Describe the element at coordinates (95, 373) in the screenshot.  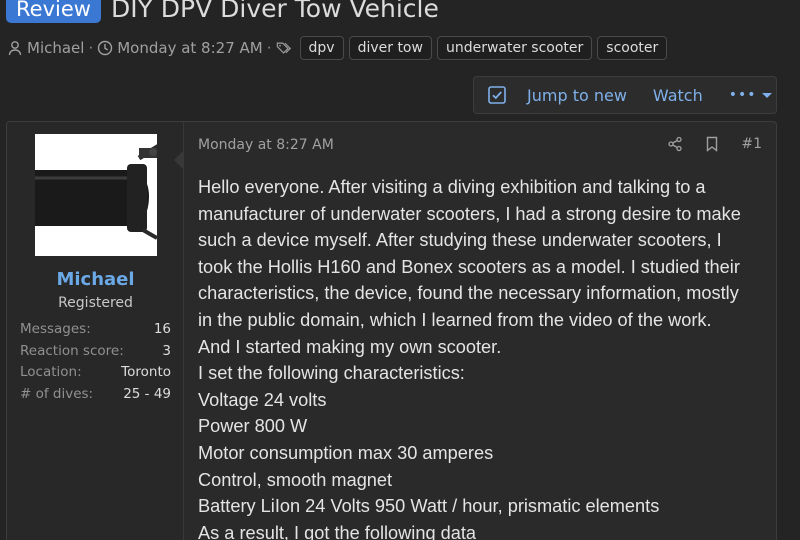
I see `stat-location: Location: Toronto` at that location.